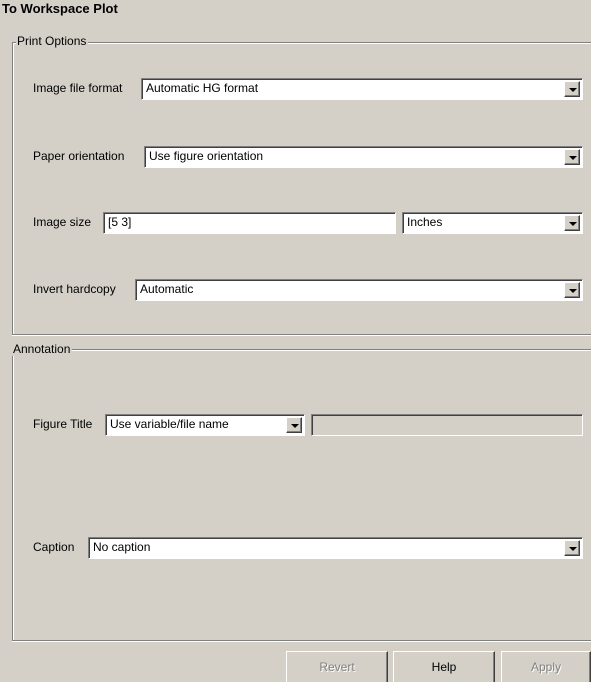 The width and height of the screenshot is (591, 682). Describe the element at coordinates (363, 157) in the screenshot. I see `paper-orientation-select: Use figure orientation` at that location.